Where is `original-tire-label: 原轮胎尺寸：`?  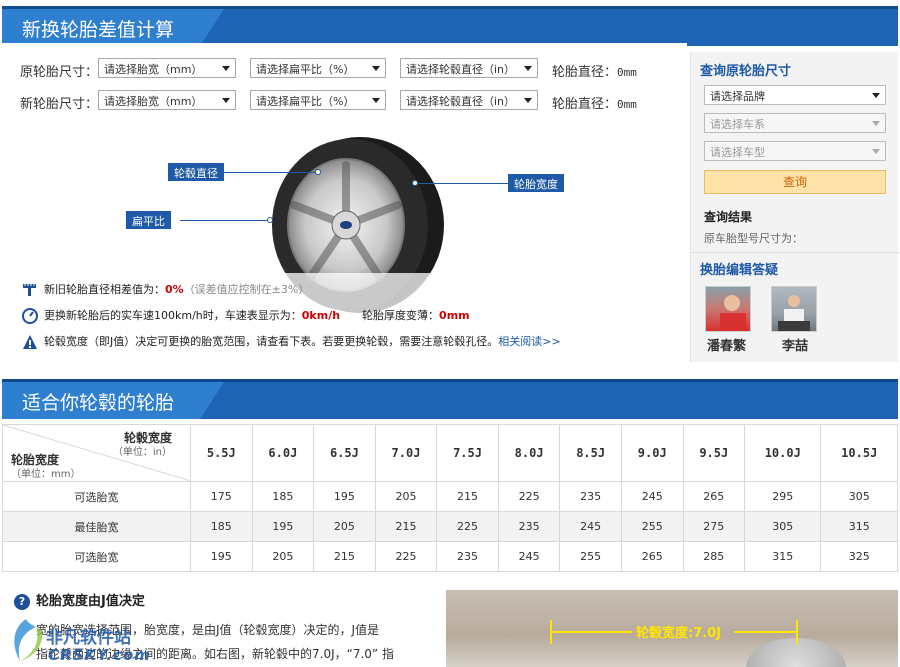
original-tire-label: 原轮胎尺寸： is located at coordinates (59, 72).